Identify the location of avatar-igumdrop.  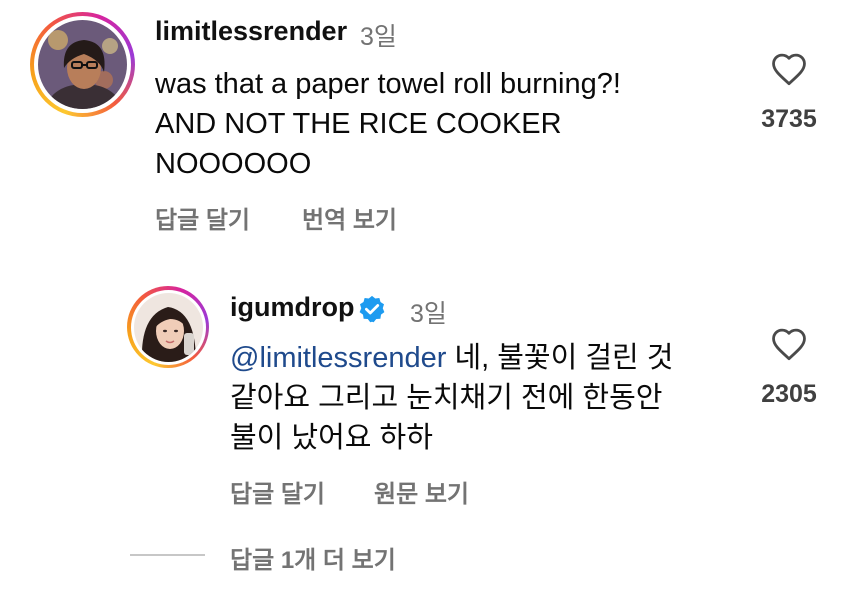
(168, 327).